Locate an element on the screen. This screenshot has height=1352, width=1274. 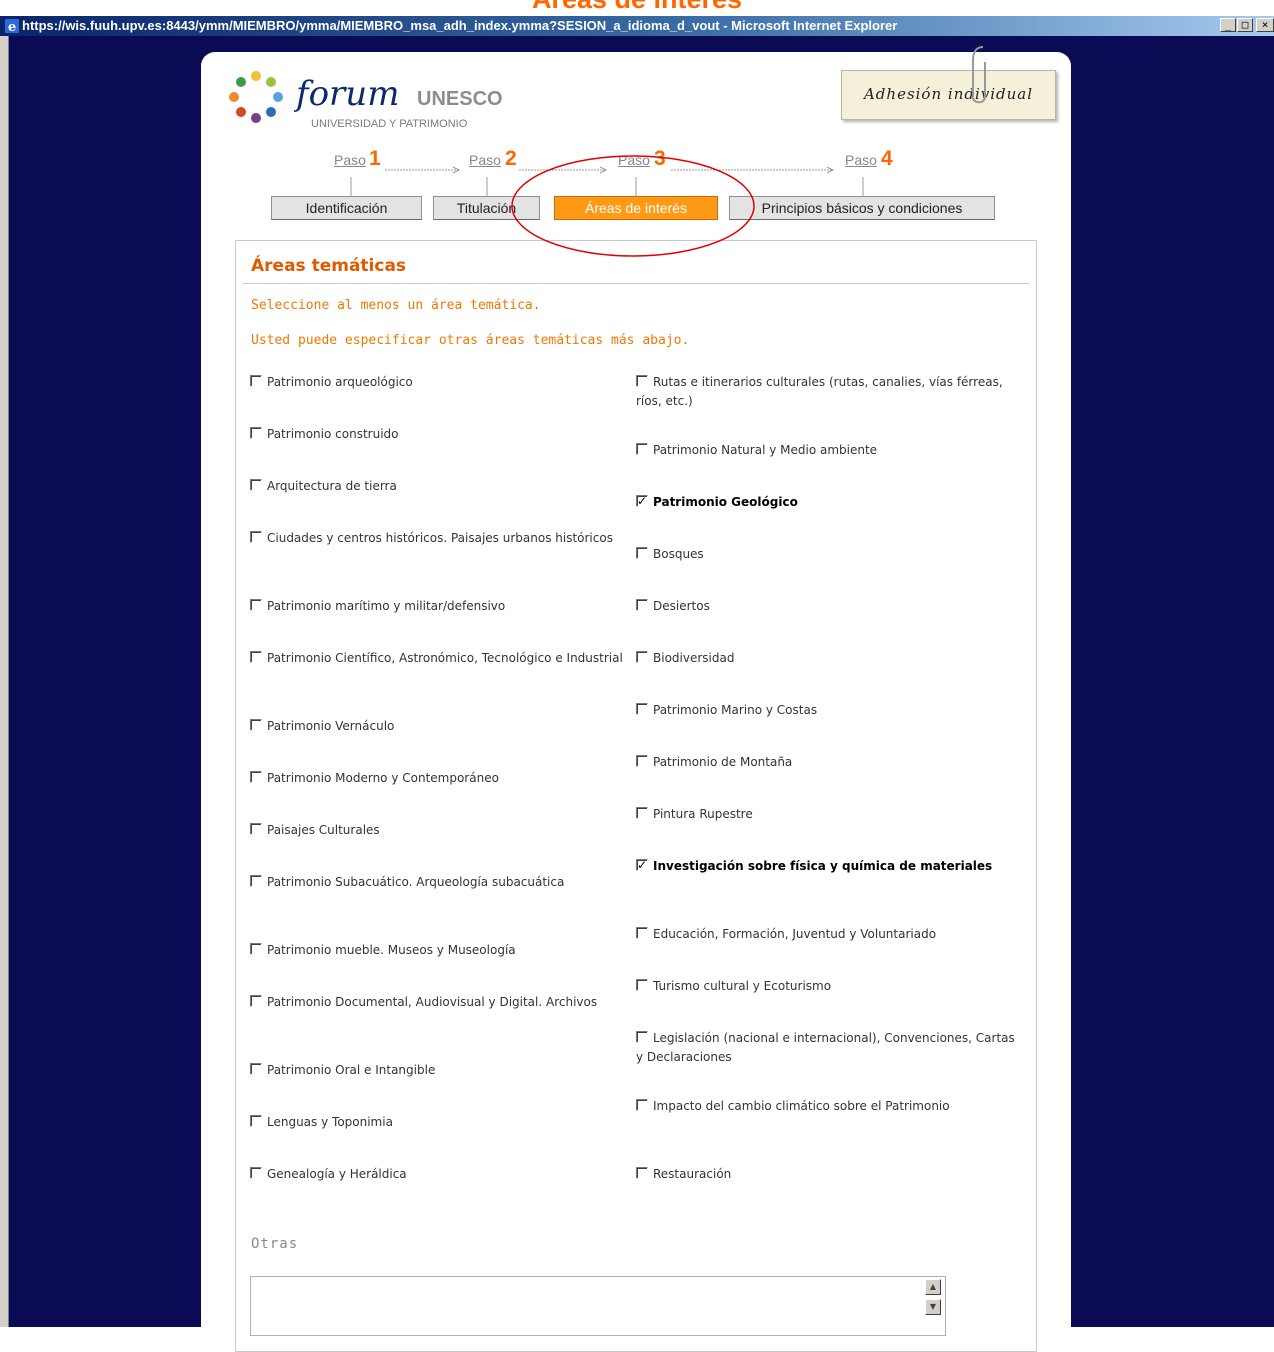
area-label: Patrimonio marítimo y militar/defensivo is located at coordinates (386, 606).